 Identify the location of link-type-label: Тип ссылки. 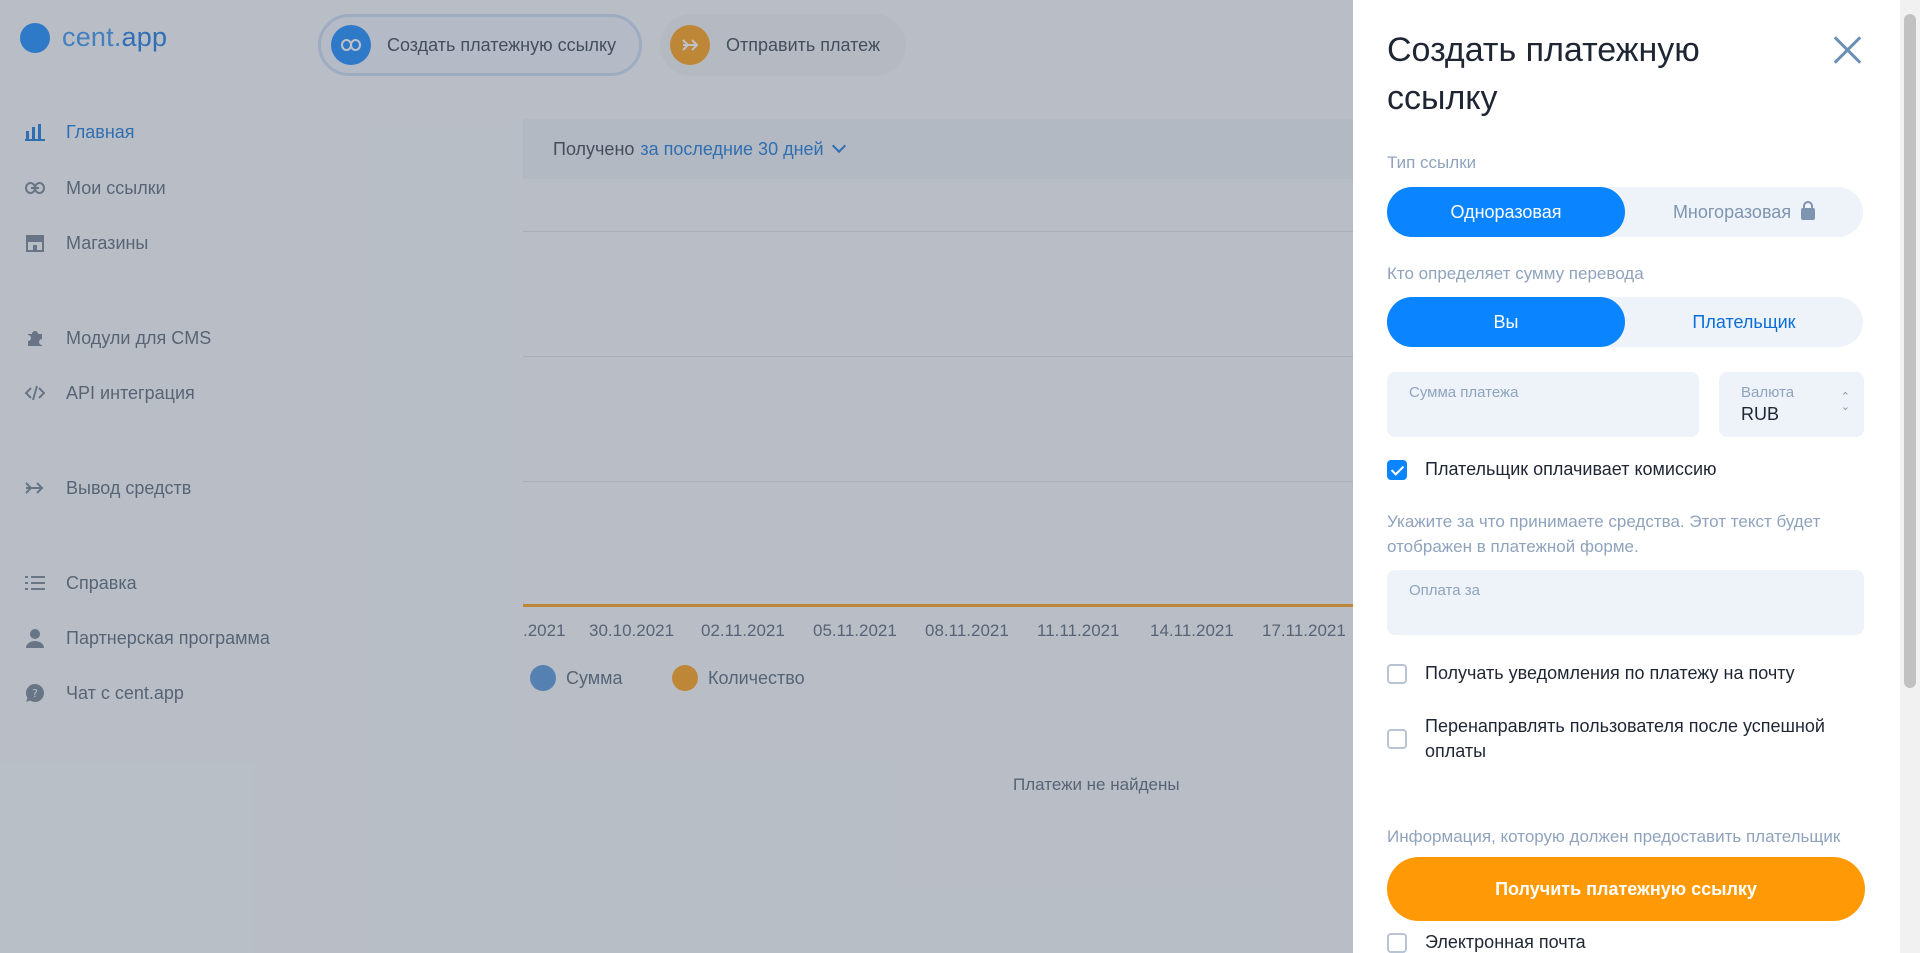
(1432, 162).